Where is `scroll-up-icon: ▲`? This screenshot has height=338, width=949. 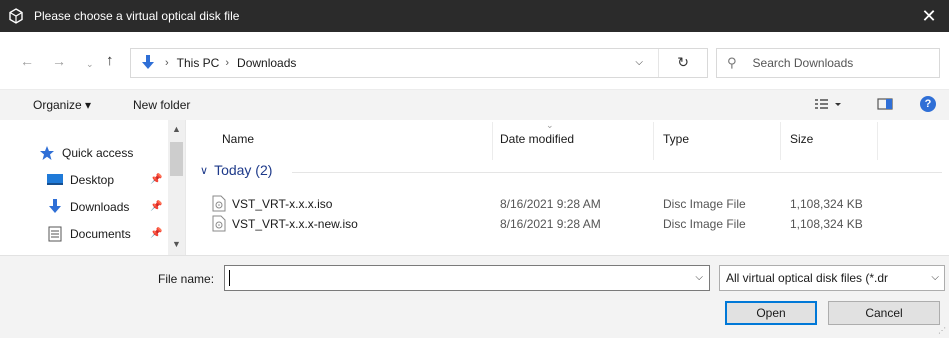 scroll-up-icon: ▲ is located at coordinates (176, 129).